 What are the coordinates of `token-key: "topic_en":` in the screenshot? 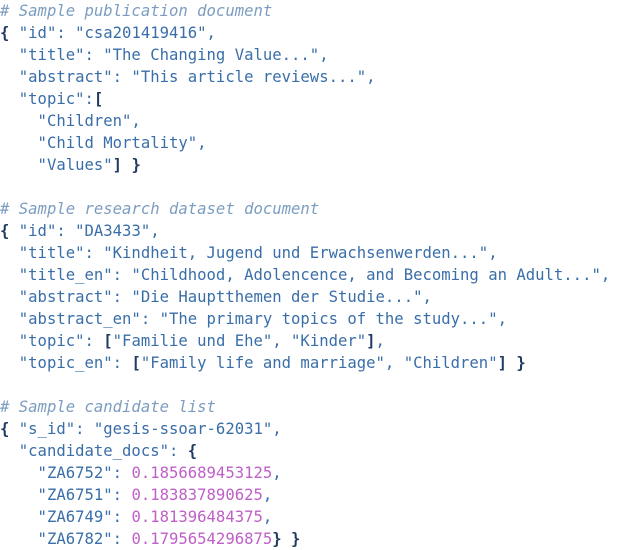 It's located at (66, 363).